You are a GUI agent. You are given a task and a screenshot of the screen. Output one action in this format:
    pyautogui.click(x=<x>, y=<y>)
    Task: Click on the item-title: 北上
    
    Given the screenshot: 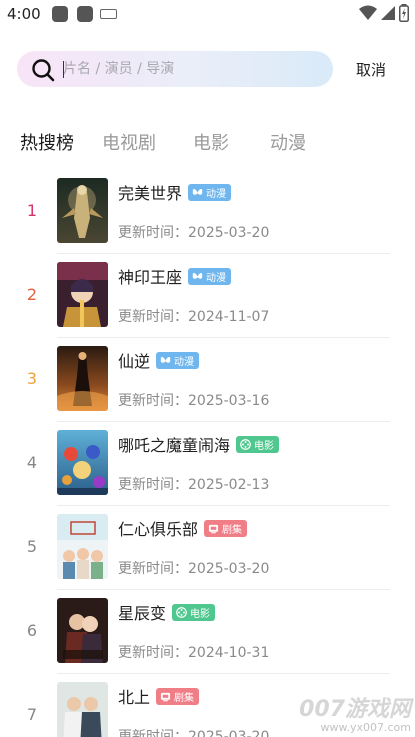 What is the action you would take?
    pyautogui.click(x=134, y=697)
    